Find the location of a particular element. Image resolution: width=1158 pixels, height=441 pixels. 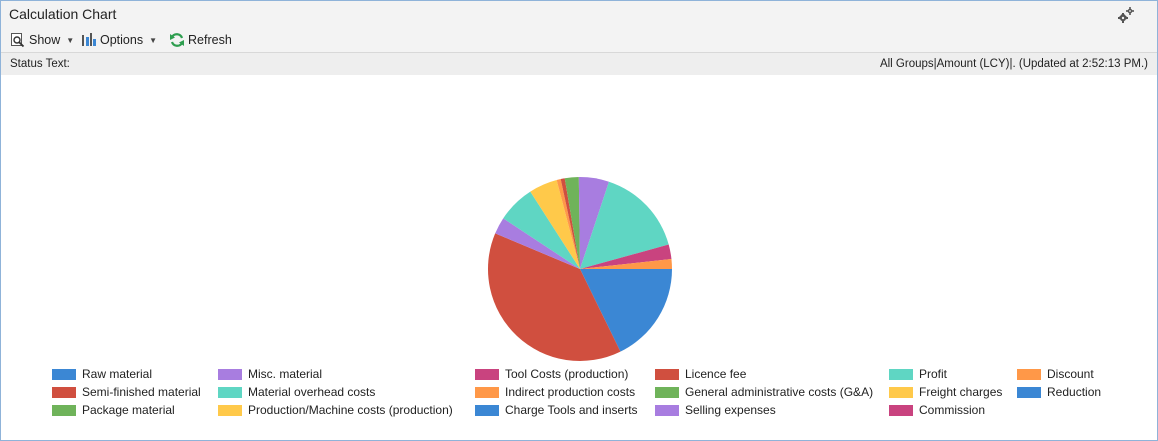

legend-item: Discount is located at coordinates (1055, 374).